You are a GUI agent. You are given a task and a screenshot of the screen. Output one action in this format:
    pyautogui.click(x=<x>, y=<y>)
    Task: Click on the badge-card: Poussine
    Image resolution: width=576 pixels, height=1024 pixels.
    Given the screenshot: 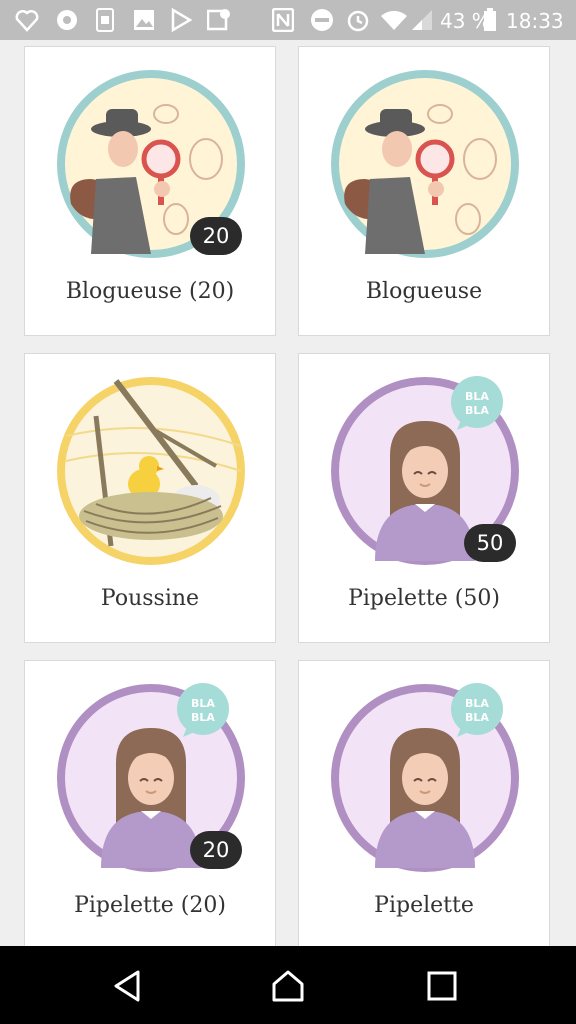 What is the action you would take?
    pyautogui.click(x=150, y=498)
    